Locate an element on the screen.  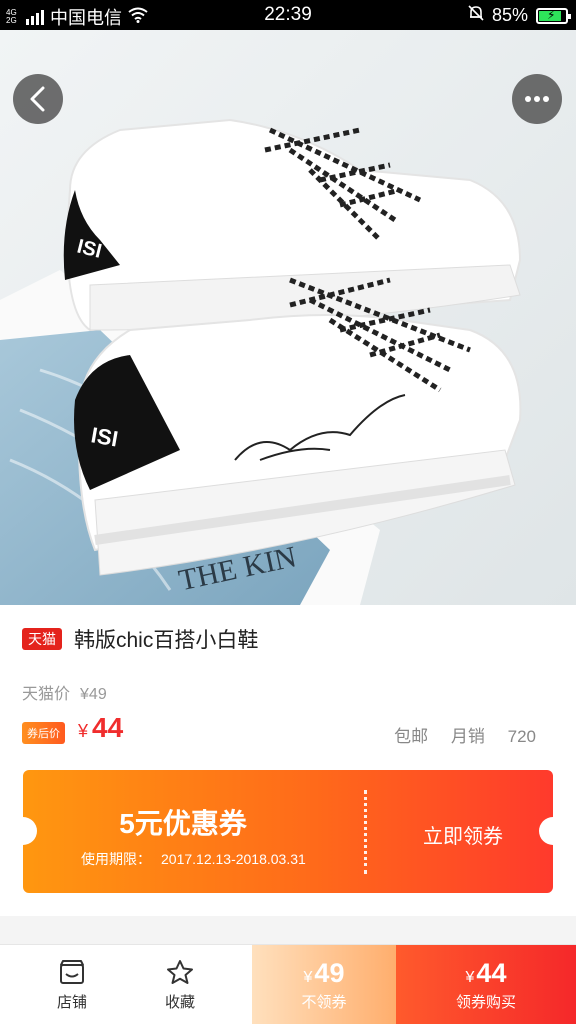
buy-without-coupon-button: ¥49 不领券 is located at coordinates (324, 984).